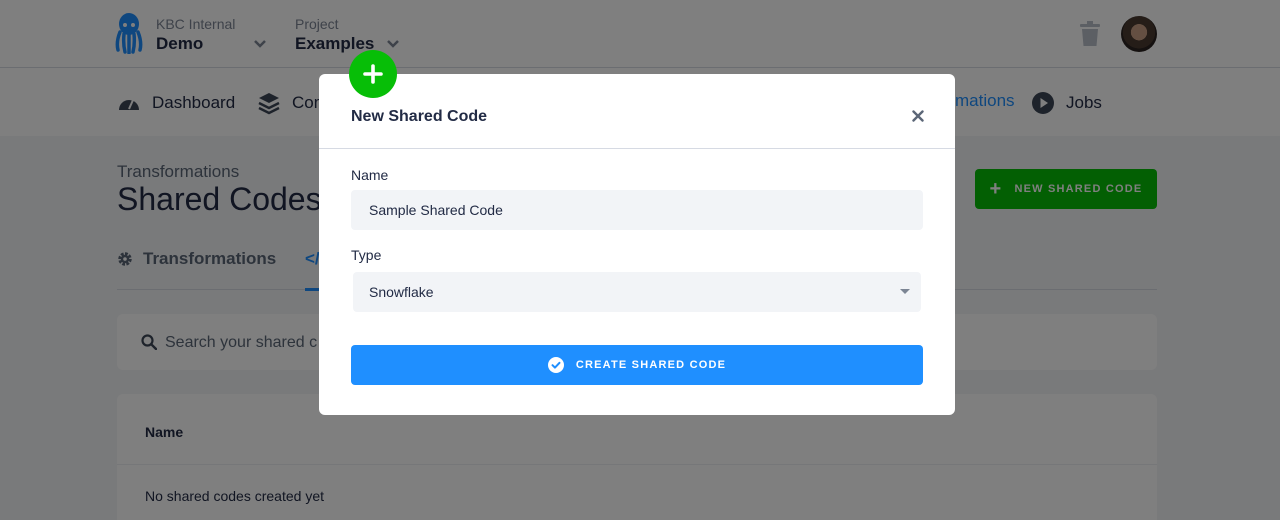 Image resolution: width=1280 pixels, height=520 pixels. I want to click on check-circle-icon, so click(555, 365).